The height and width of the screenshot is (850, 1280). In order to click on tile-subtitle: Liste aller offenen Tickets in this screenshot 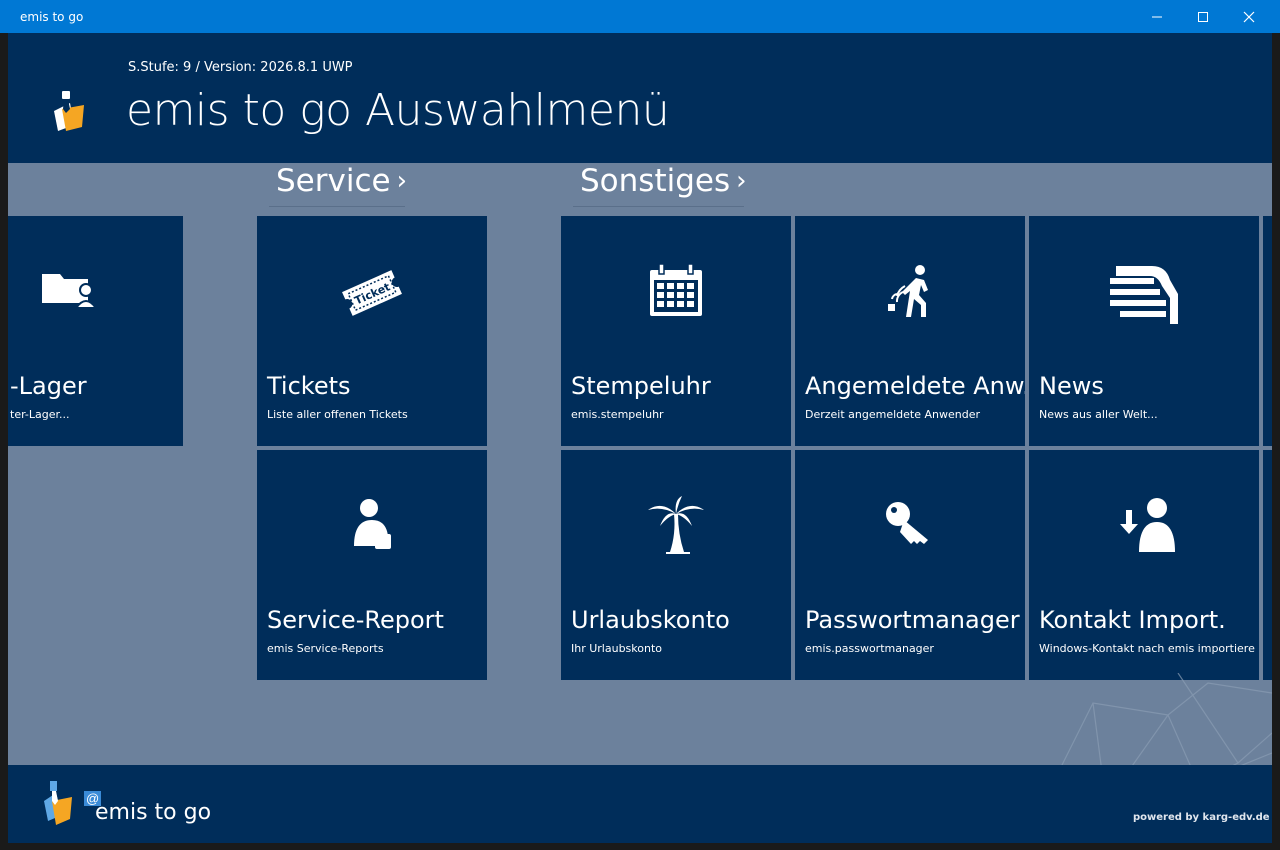, I will do `click(337, 414)`.